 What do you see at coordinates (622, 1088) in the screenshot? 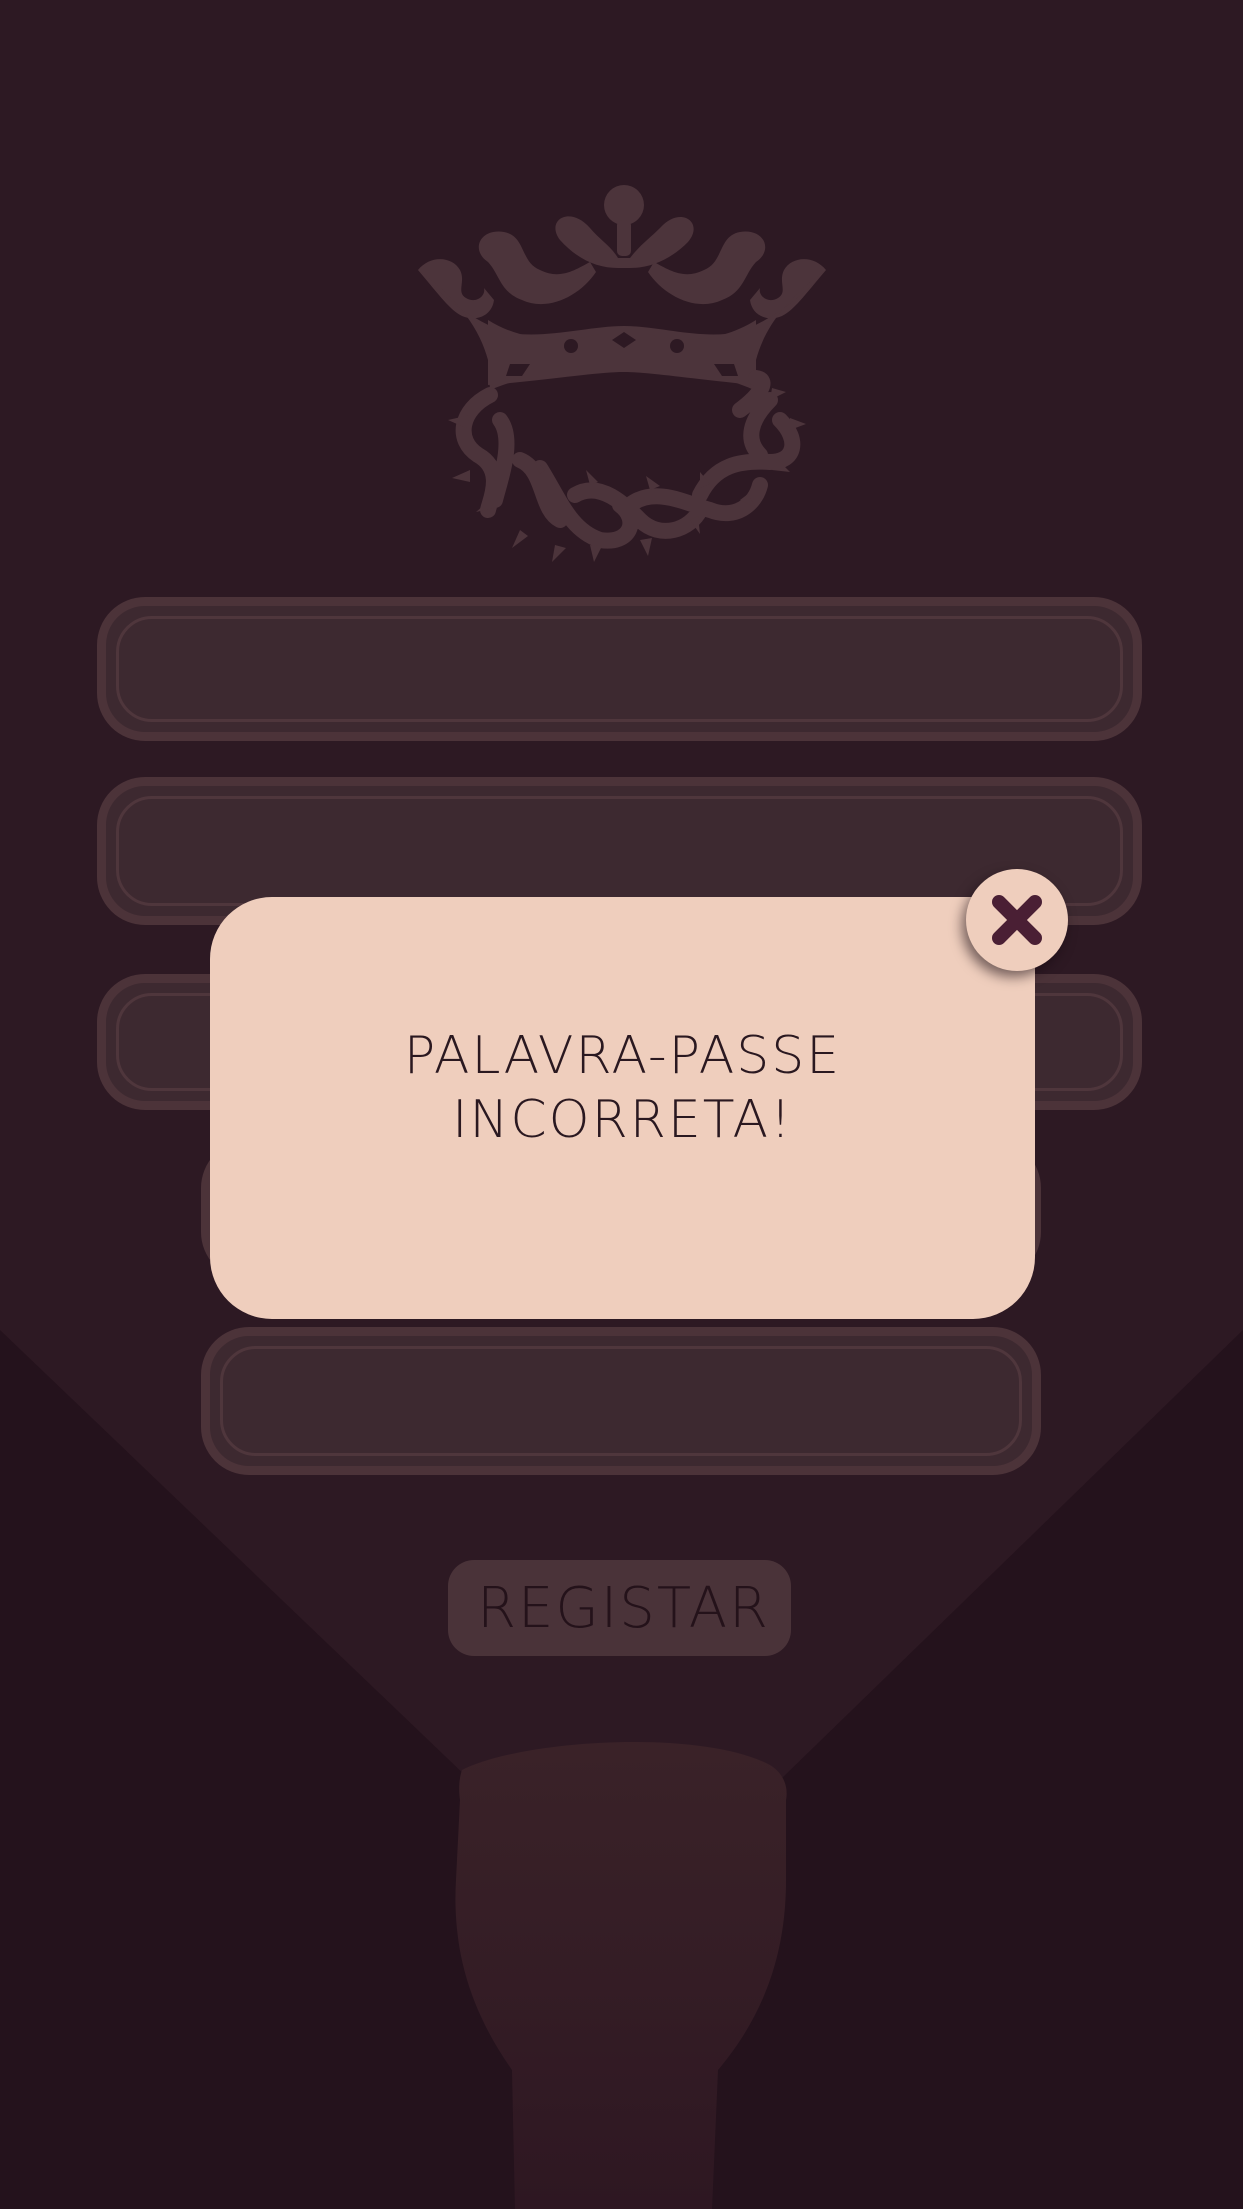
I see `error-message: PALAVRA-PASSE INCORRETA!` at bounding box center [622, 1088].